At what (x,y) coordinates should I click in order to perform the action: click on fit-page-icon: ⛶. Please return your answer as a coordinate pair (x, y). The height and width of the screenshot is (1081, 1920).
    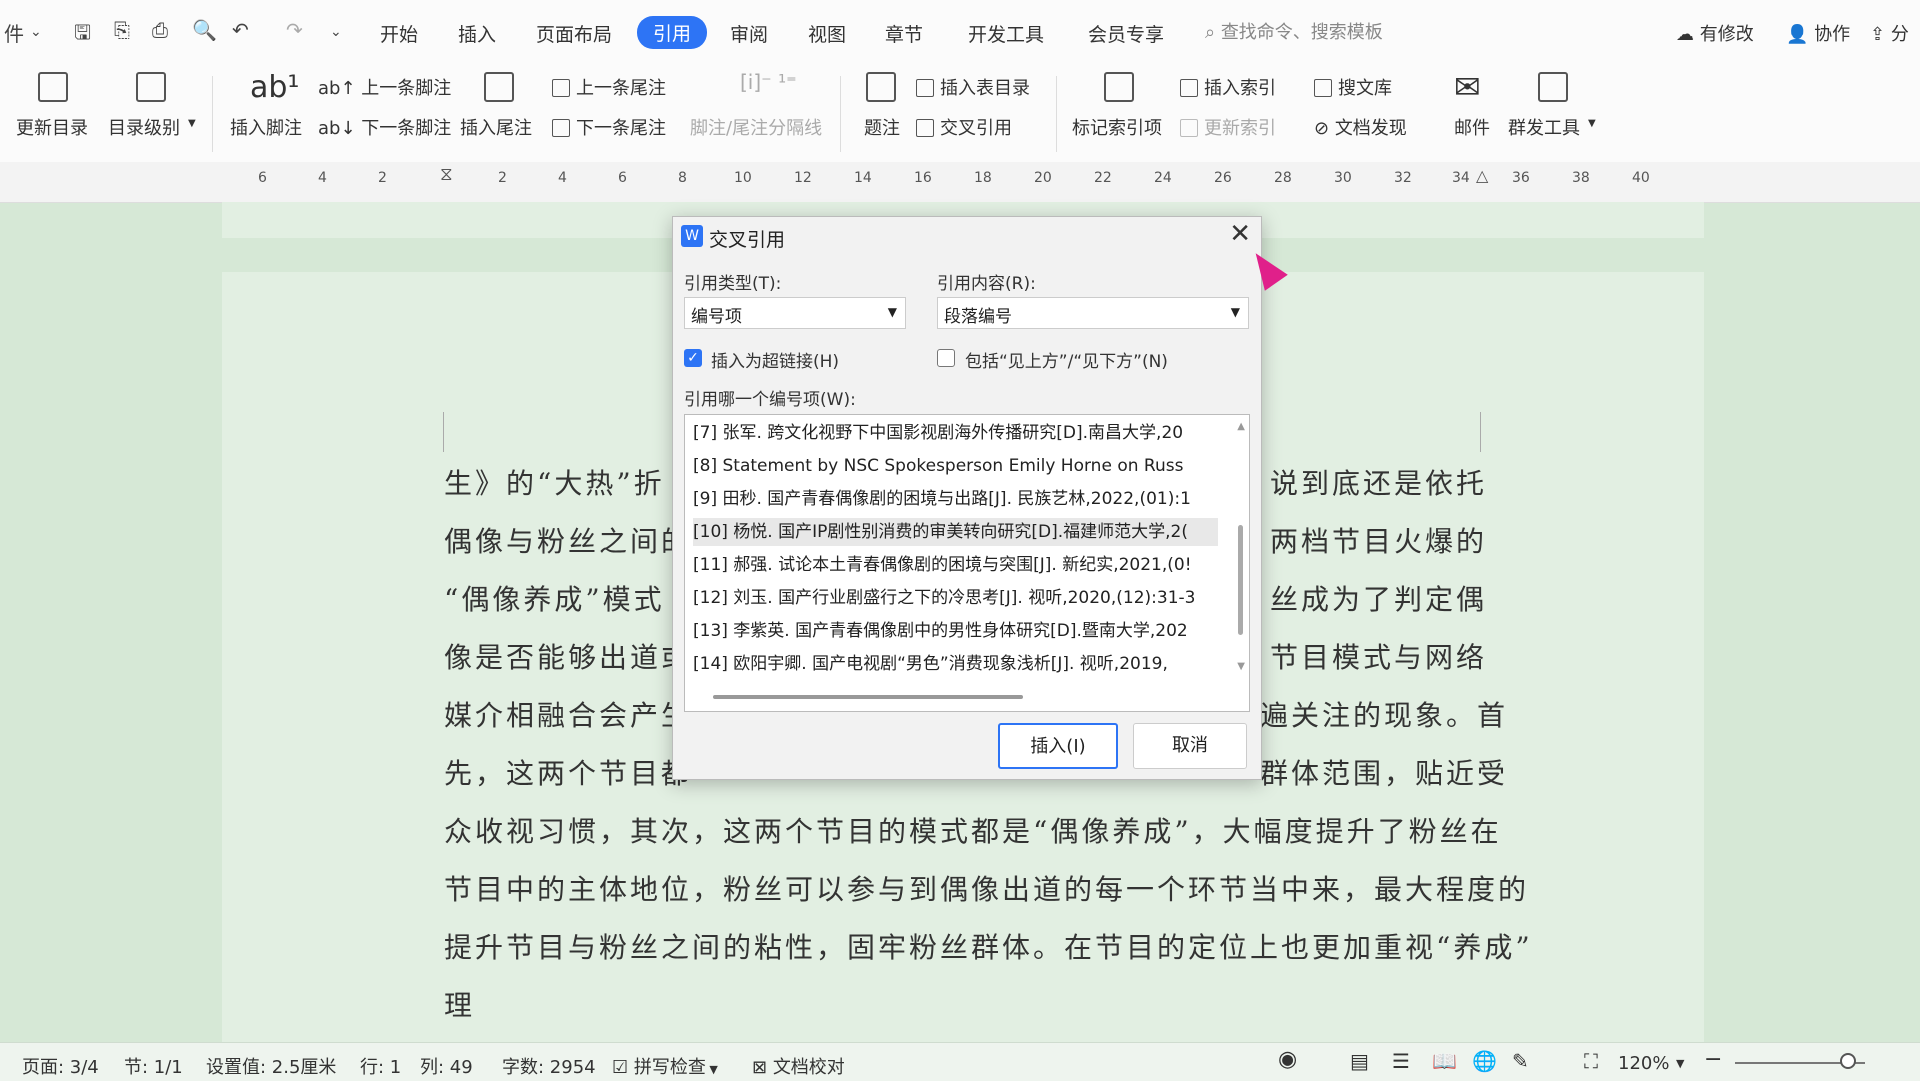
    Looking at the image, I should click on (1591, 1061).